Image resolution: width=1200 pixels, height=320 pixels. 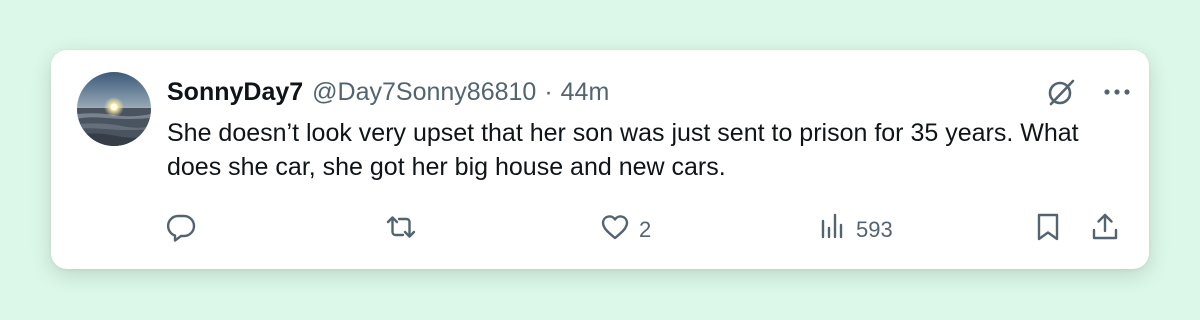 I want to click on share-button, so click(x=1105, y=230).